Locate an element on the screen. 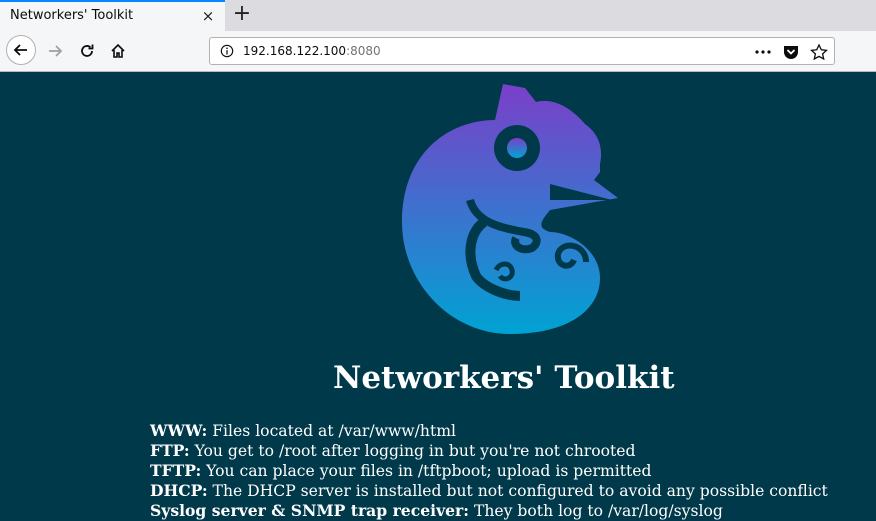 Image resolution: width=876 pixels, height=521 pixels. forward-icon is located at coordinates (56, 51).